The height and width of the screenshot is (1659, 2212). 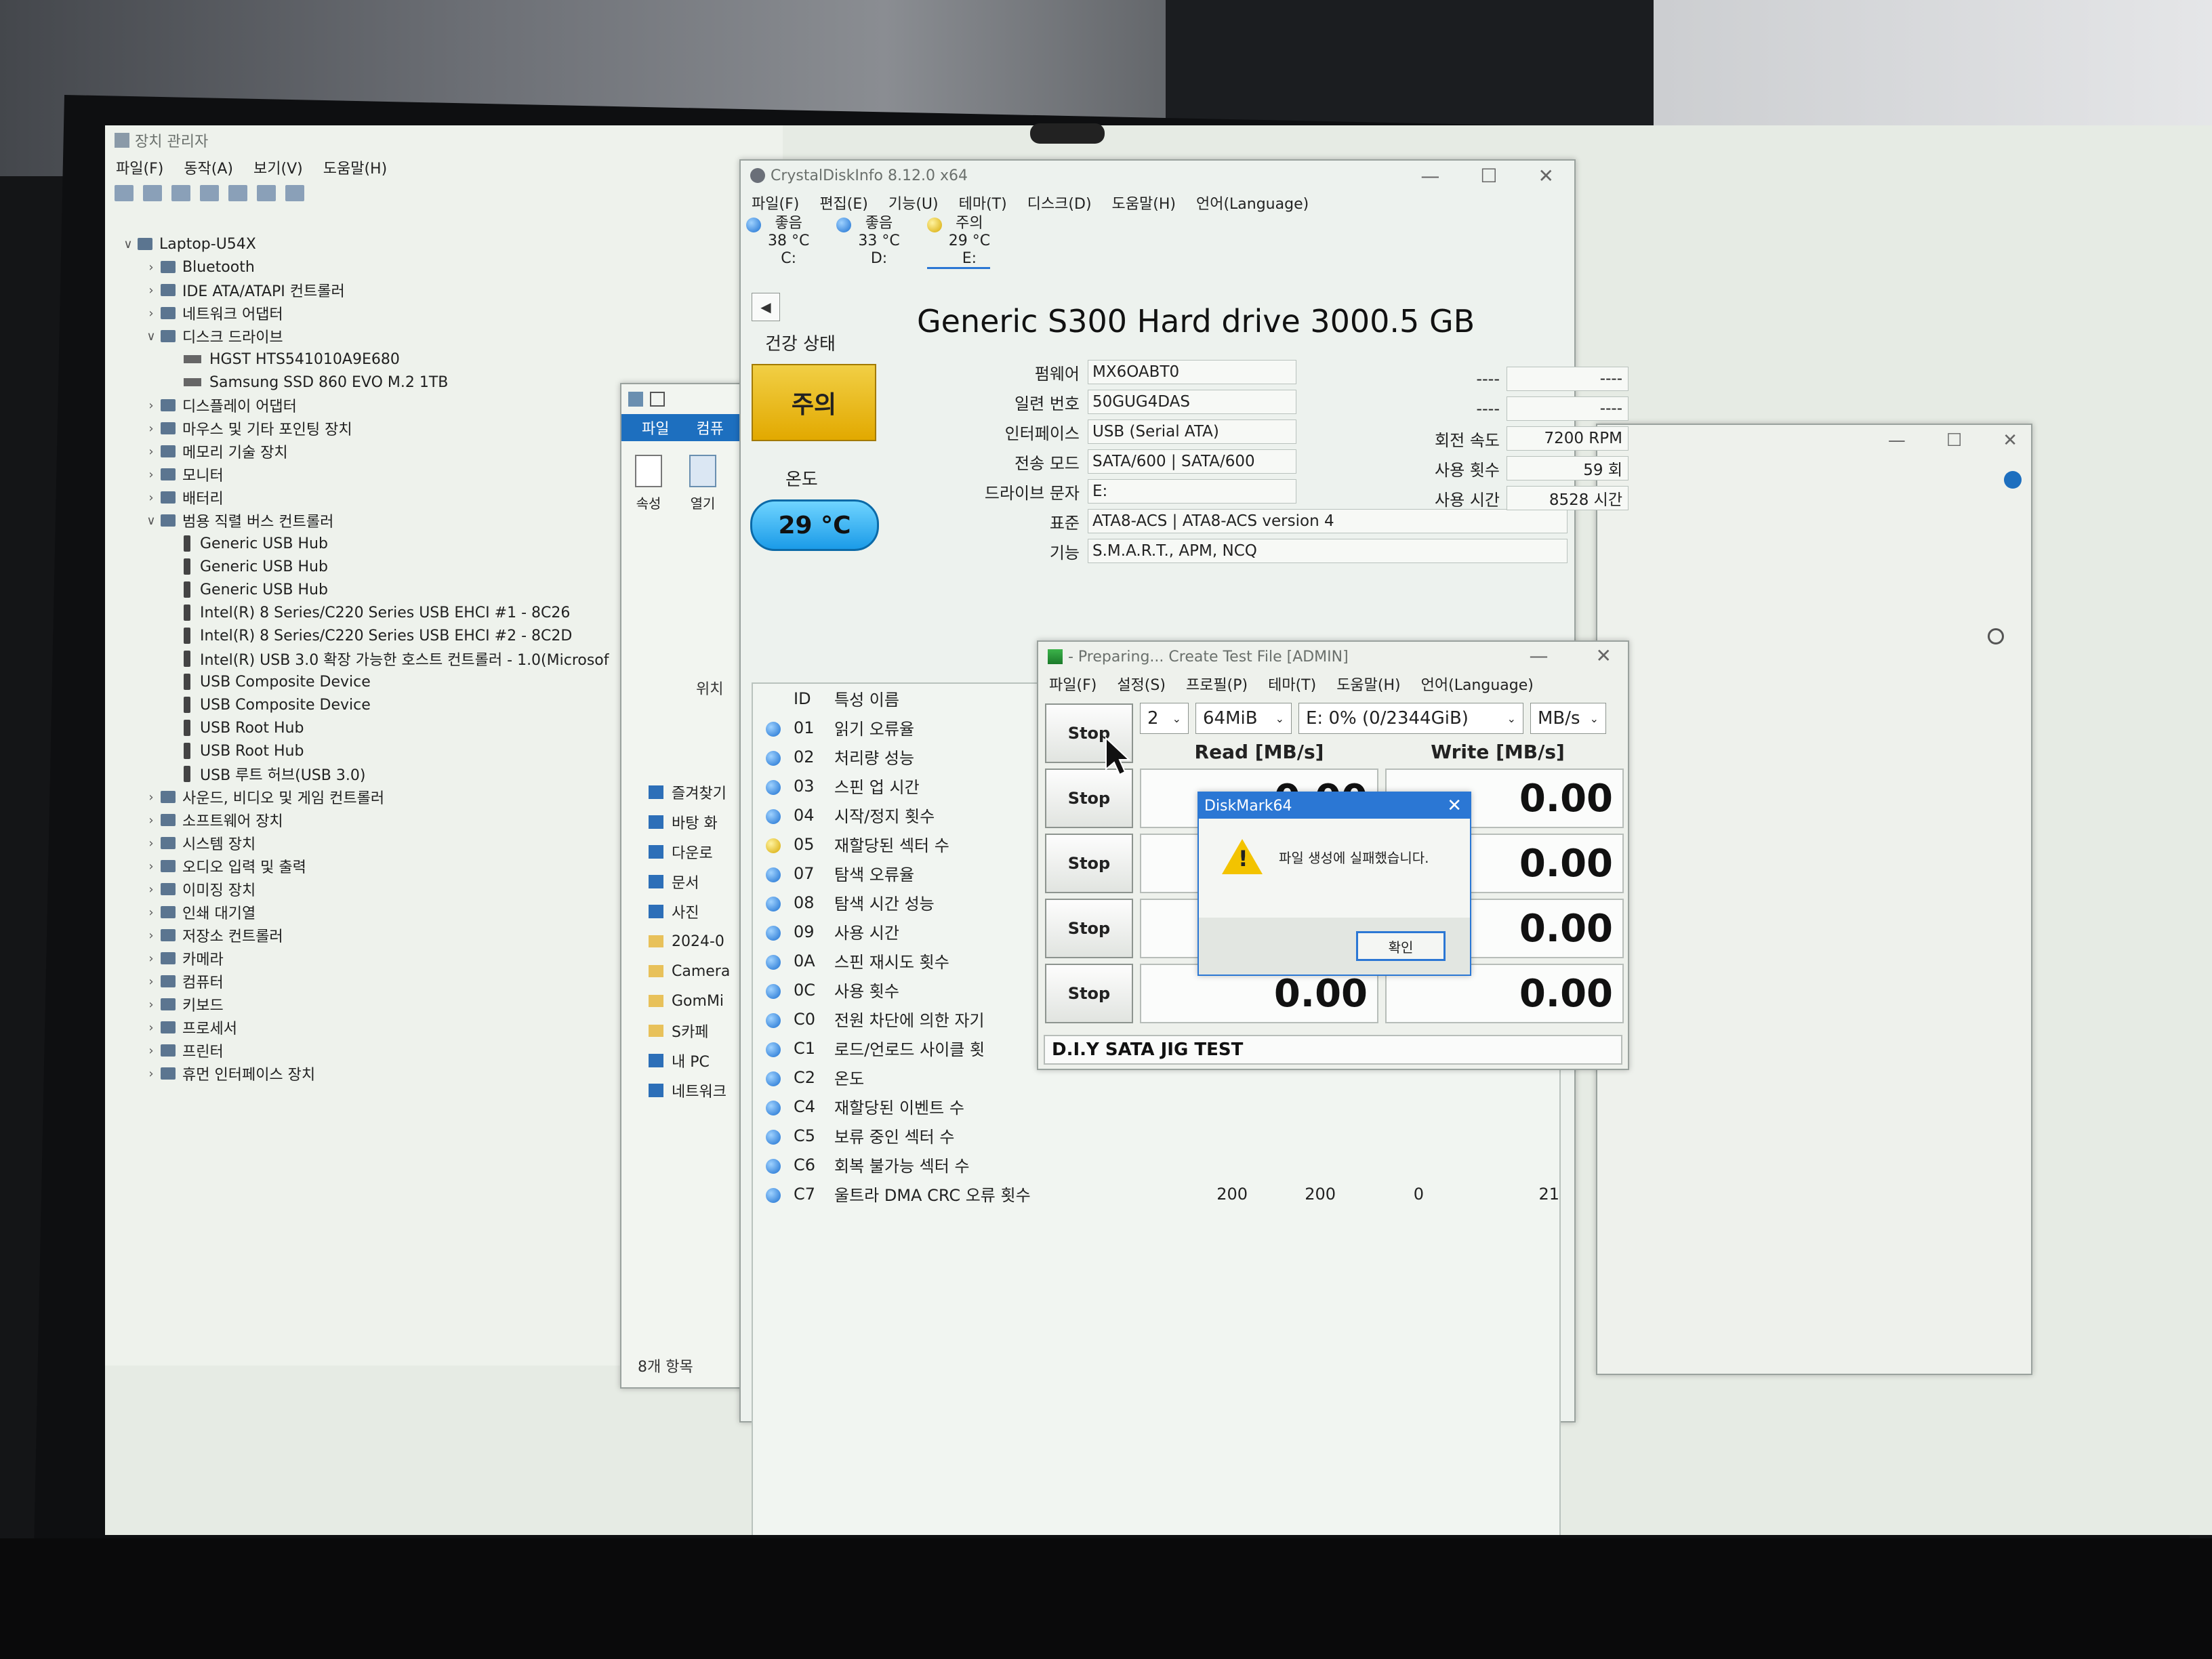 What do you see at coordinates (868, 242) in the screenshot?
I see `drive-tab: 좋음 33 °C D:` at bounding box center [868, 242].